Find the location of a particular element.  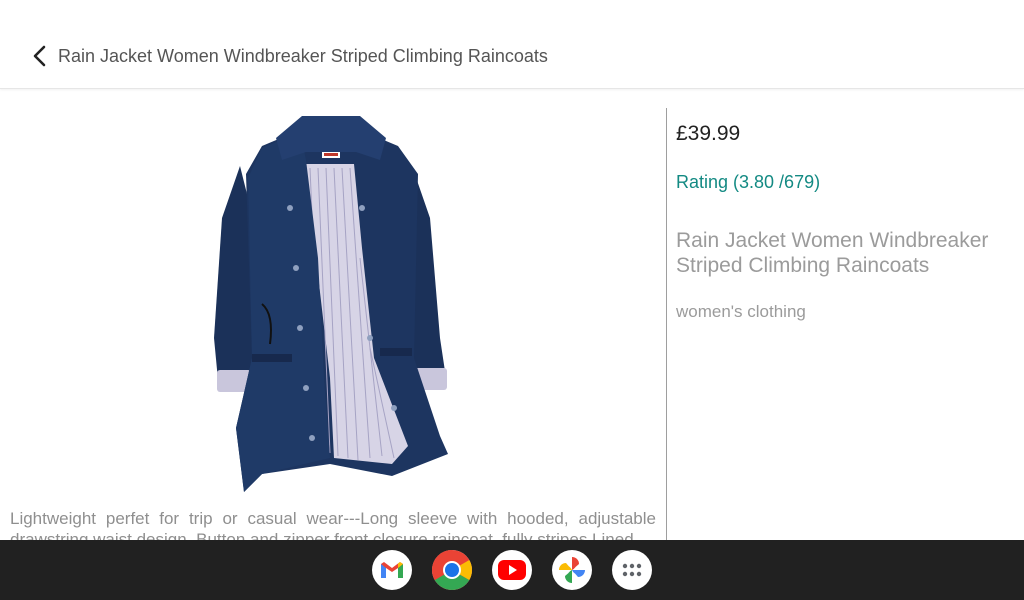

navy-rain-jacket-image is located at coordinates (331, 304).